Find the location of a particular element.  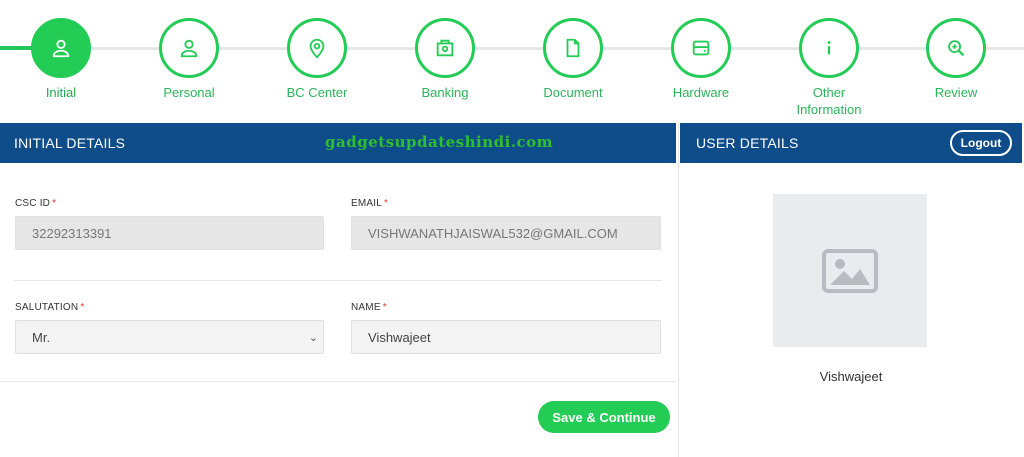

salutation-label: SALUTATION * is located at coordinates (50, 307).